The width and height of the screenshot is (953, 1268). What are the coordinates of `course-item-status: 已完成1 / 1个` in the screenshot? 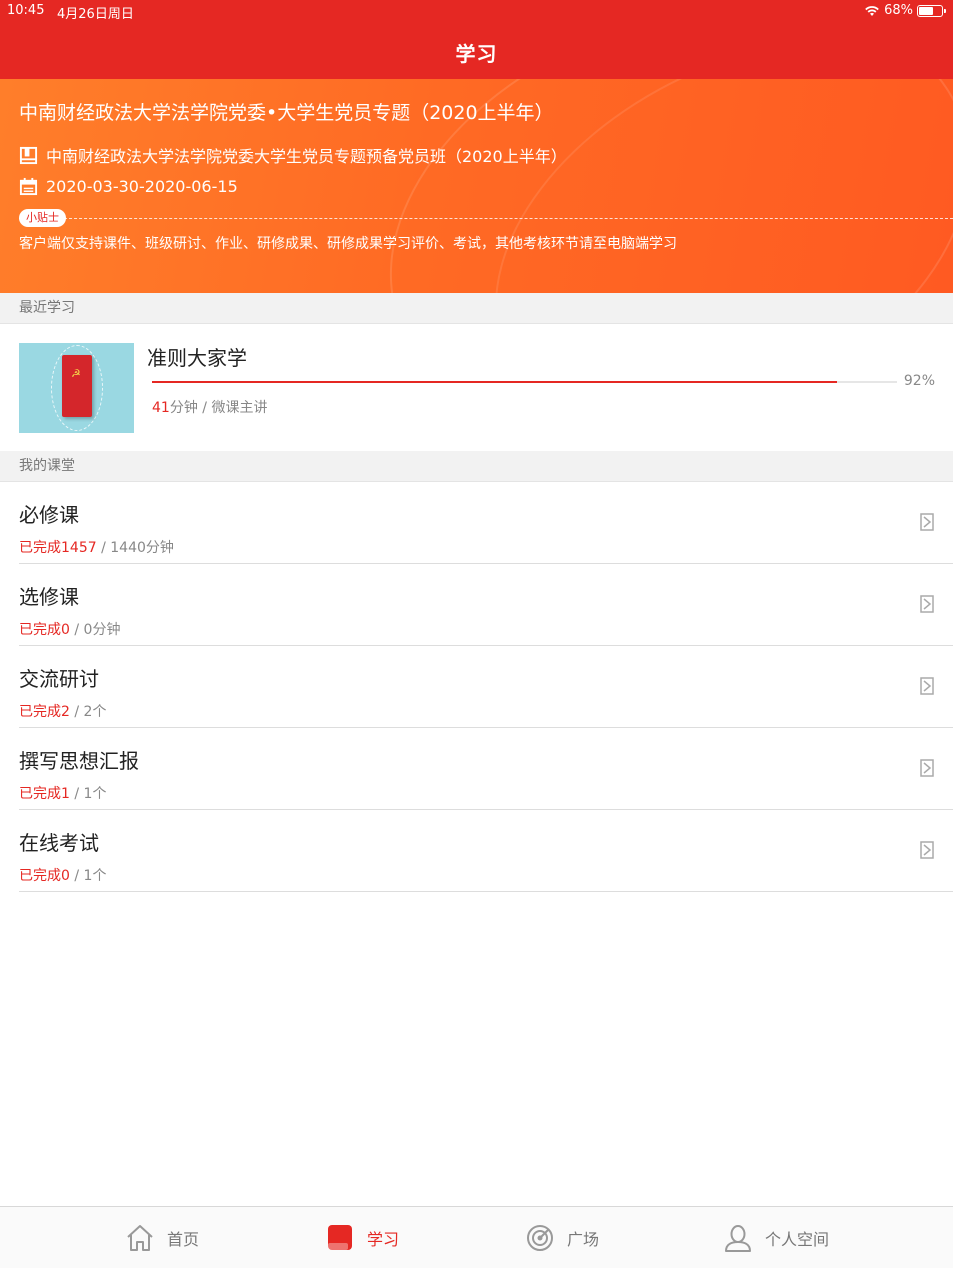 It's located at (63, 794).